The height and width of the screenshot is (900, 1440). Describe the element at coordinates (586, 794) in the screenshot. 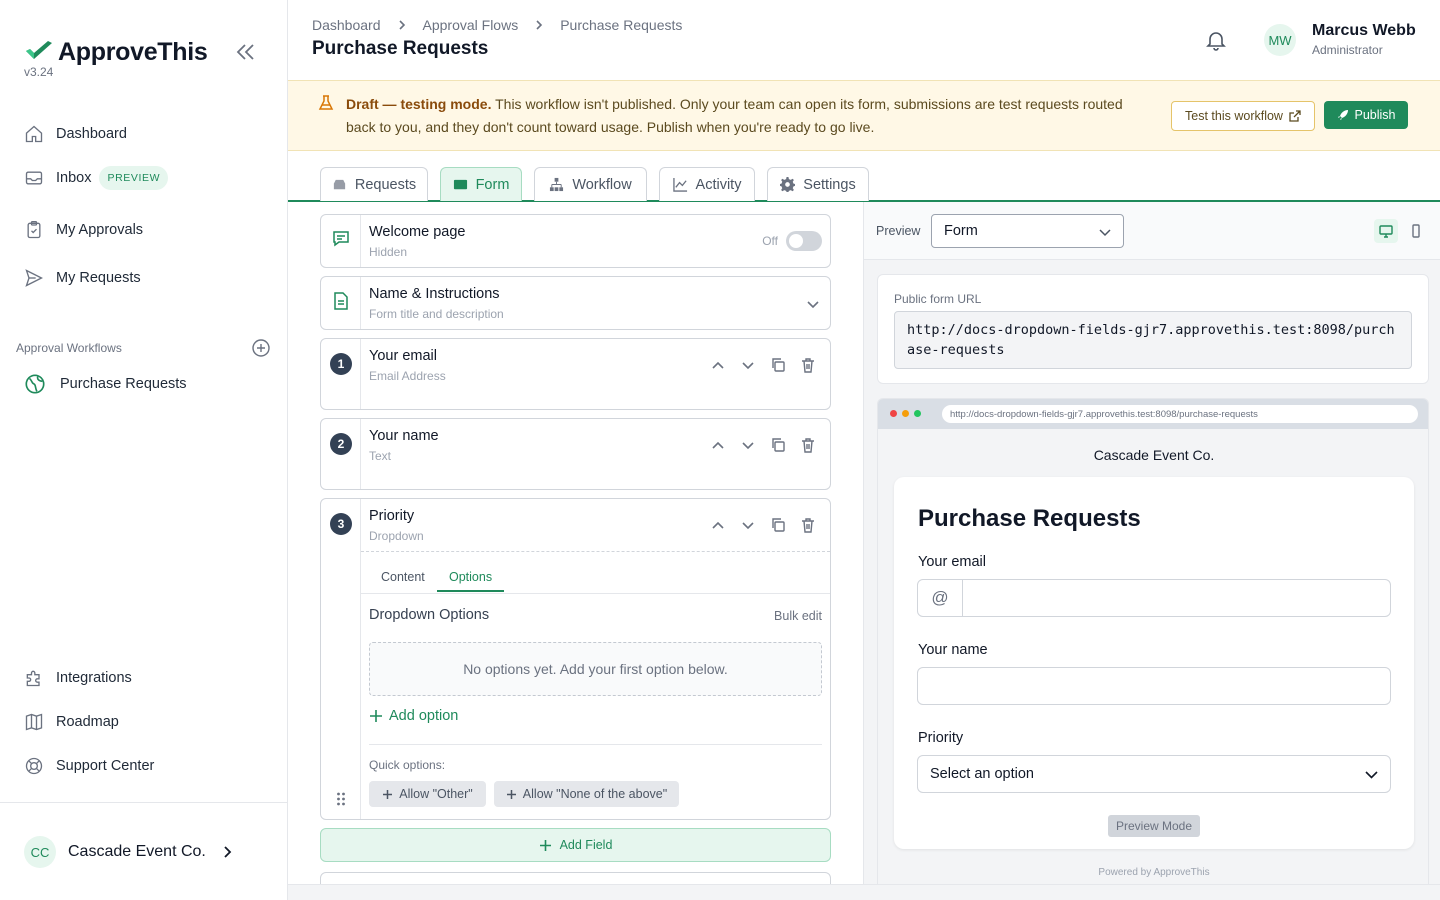

I see `quick-option-none-of-the-above: Allow "None of the above"` at that location.